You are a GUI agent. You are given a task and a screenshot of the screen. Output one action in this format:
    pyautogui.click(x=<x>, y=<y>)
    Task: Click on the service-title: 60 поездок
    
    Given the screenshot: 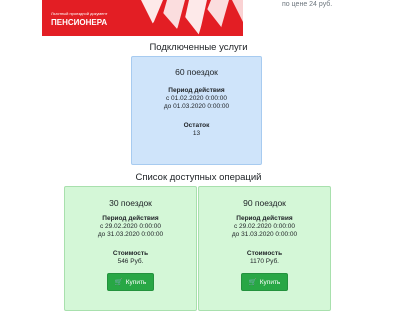 What is the action you would take?
    pyautogui.click(x=196, y=72)
    